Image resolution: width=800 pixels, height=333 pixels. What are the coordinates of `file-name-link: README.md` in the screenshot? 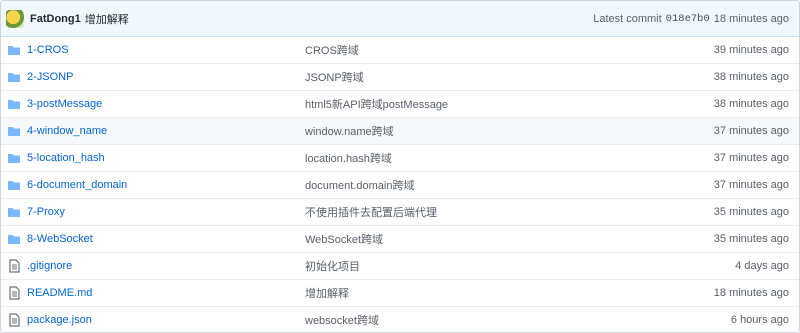 It's located at (166, 293).